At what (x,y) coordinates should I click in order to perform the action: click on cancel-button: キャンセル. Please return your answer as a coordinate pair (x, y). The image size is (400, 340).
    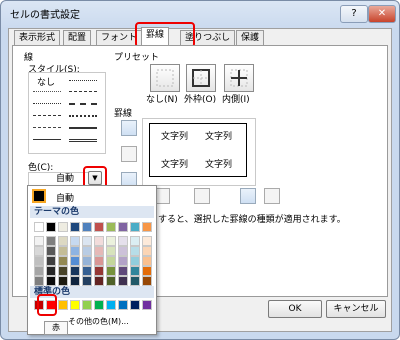
    Looking at the image, I should click on (356, 309).